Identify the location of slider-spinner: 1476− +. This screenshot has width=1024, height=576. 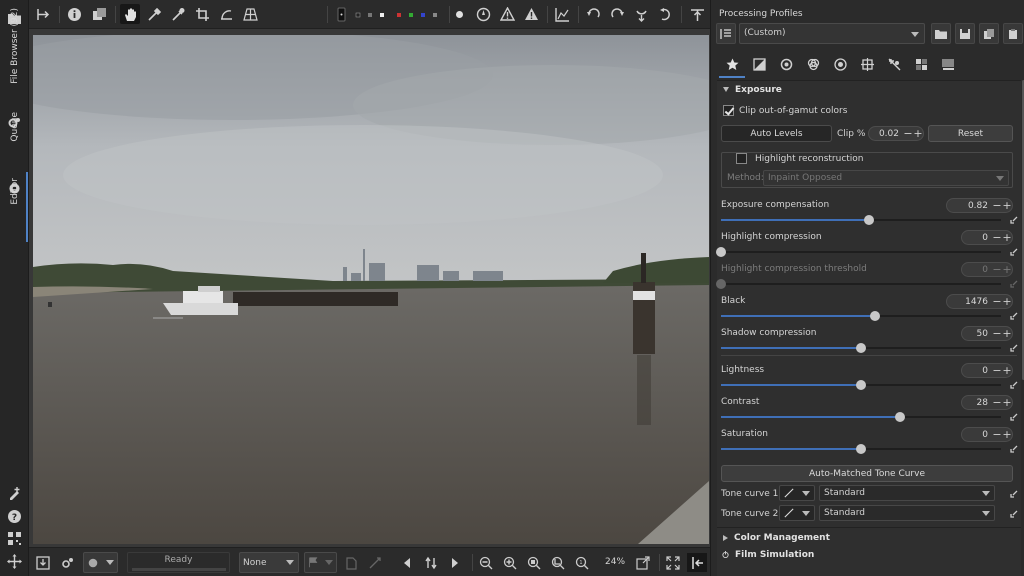
(979, 301).